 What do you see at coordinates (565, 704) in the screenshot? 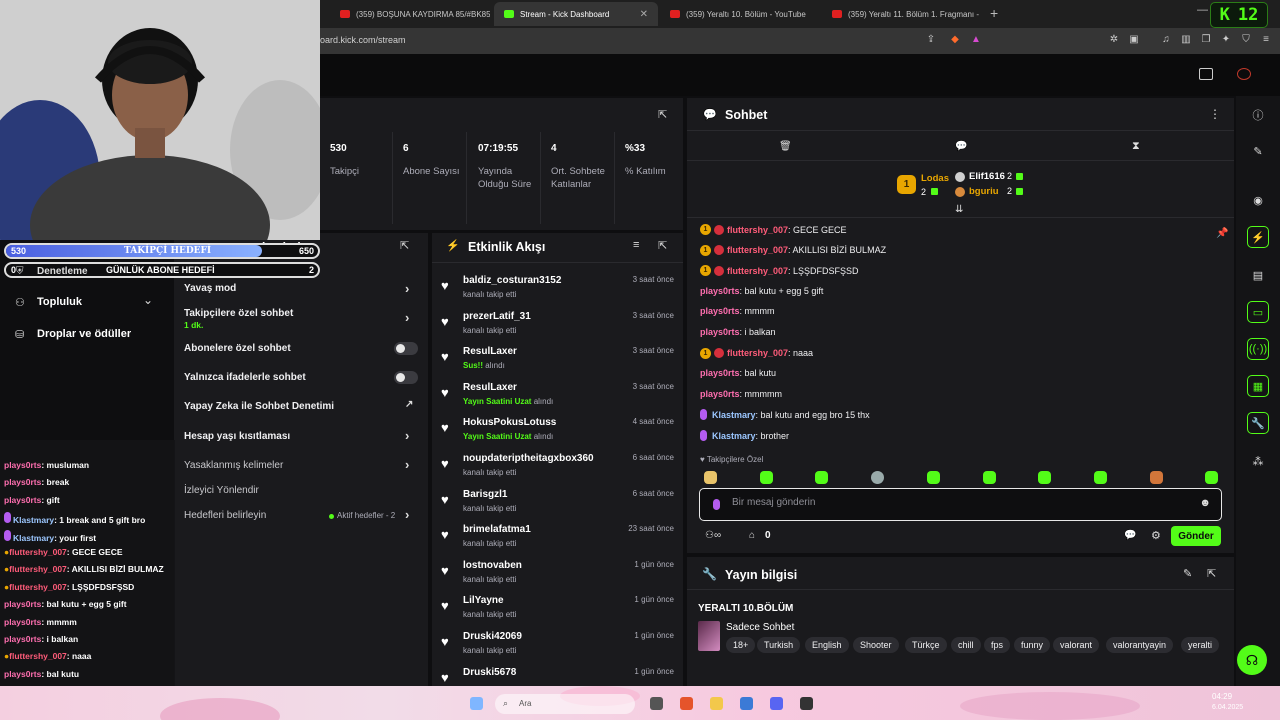
I see `taskbar-search: ⌕ Ara` at bounding box center [565, 704].